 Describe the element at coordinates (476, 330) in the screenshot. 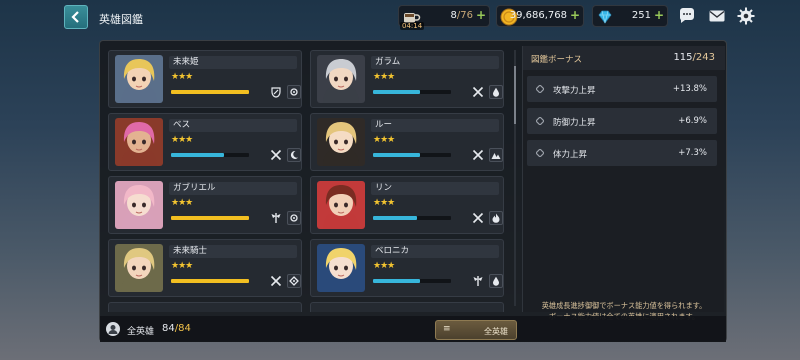

I see `filter-dropdown: ≡ 全英雄` at that location.